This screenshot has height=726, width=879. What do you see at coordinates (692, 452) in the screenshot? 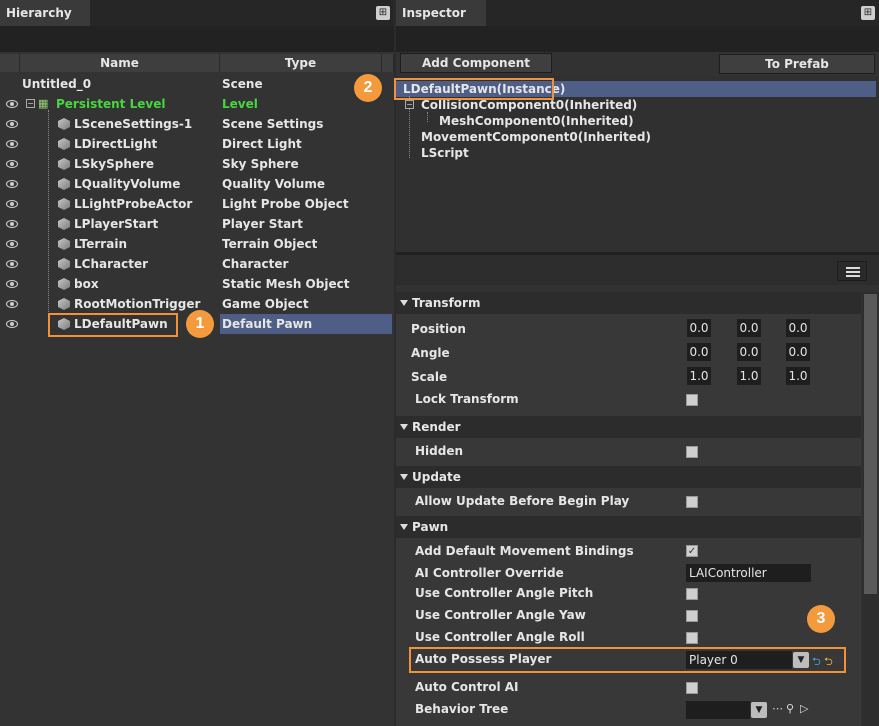
I see `hidden-checkbox` at bounding box center [692, 452].